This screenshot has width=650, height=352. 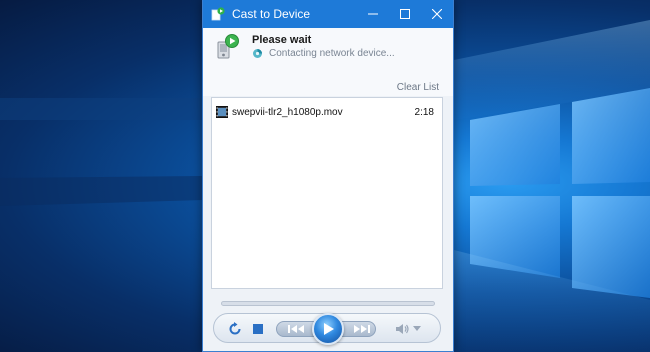 I want to click on chevron-down-icon, so click(x=417, y=328).